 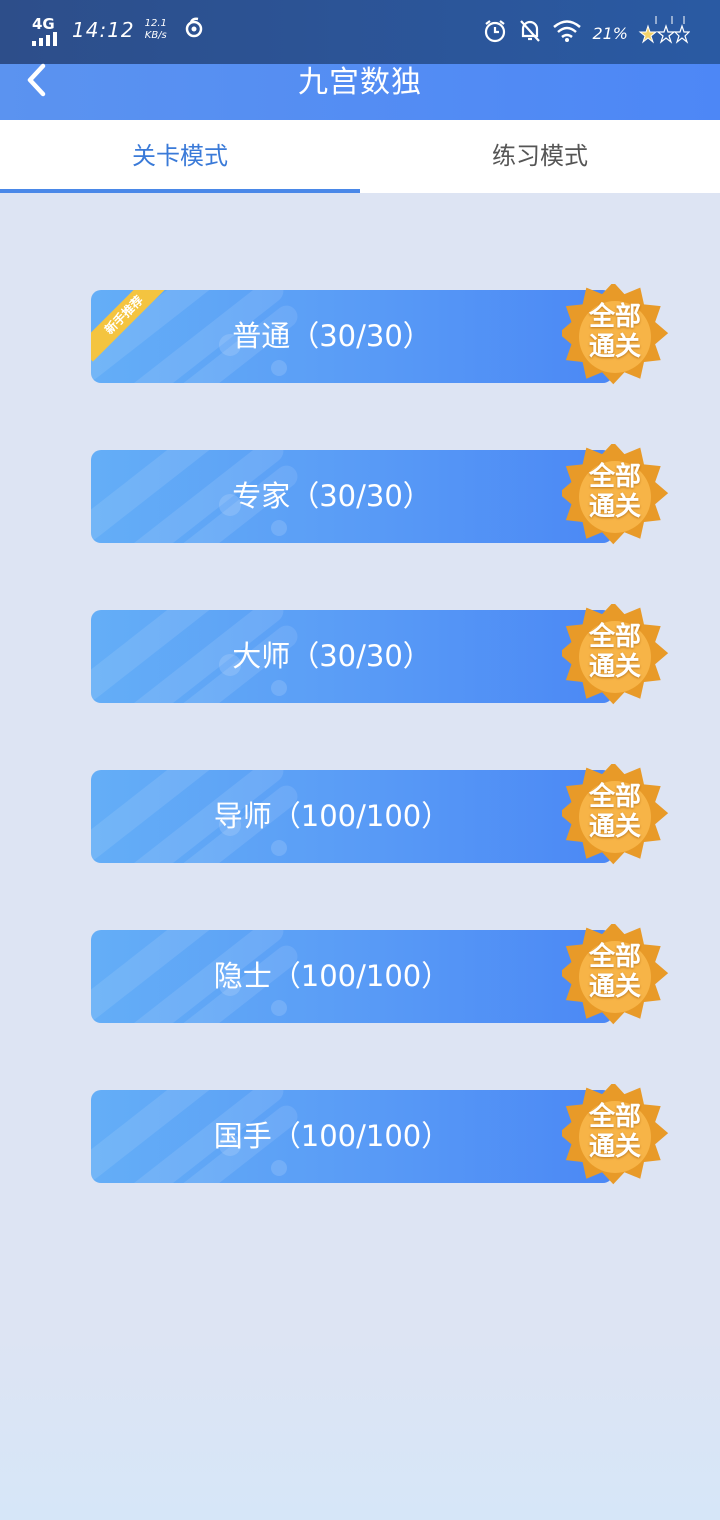 What do you see at coordinates (194, 30) in the screenshot?
I see `app-notification-icon` at bounding box center [194, 30].